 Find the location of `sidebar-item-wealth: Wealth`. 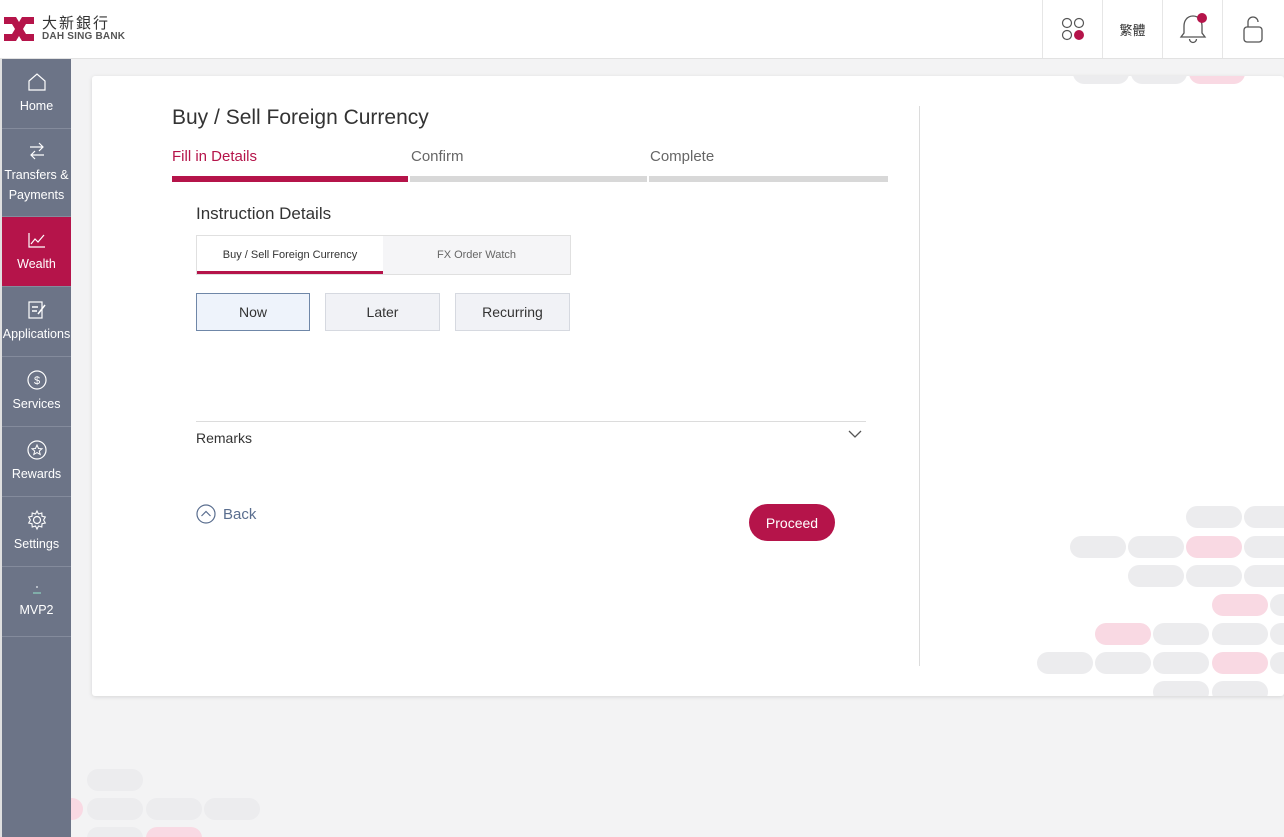

sidebar-item-wealth: Wealth is located at coordinates (36, 252).